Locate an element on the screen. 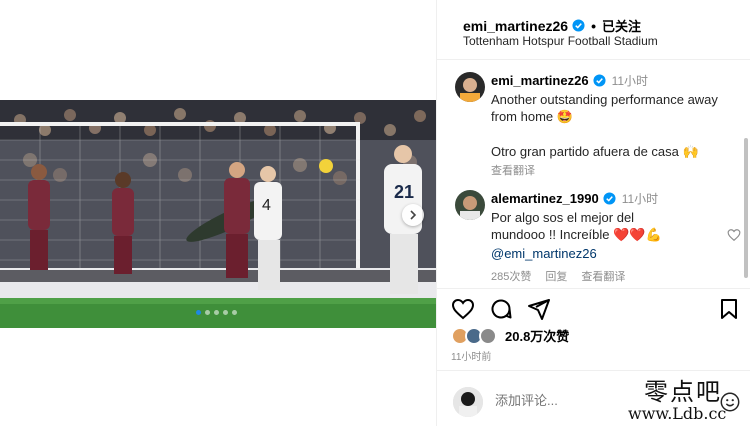 The height and width of the screenshot is (426, 750). comment-icon is located at coordinates (501, 309).